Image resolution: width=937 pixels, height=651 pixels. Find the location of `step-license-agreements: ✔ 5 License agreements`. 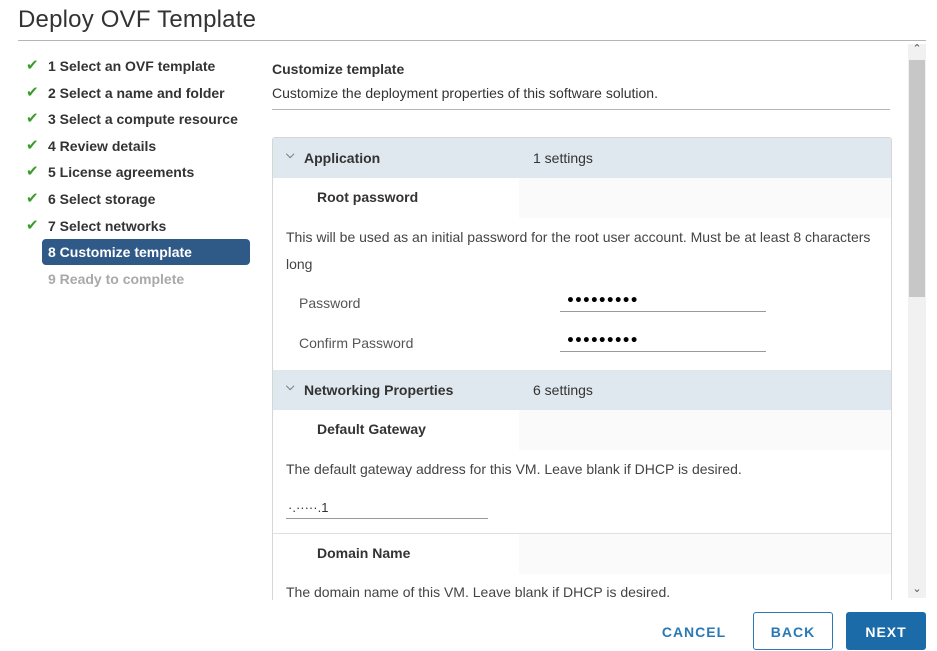

step-license-agreements: ✔ 5 License agreements is located at coordinates (141, 175).